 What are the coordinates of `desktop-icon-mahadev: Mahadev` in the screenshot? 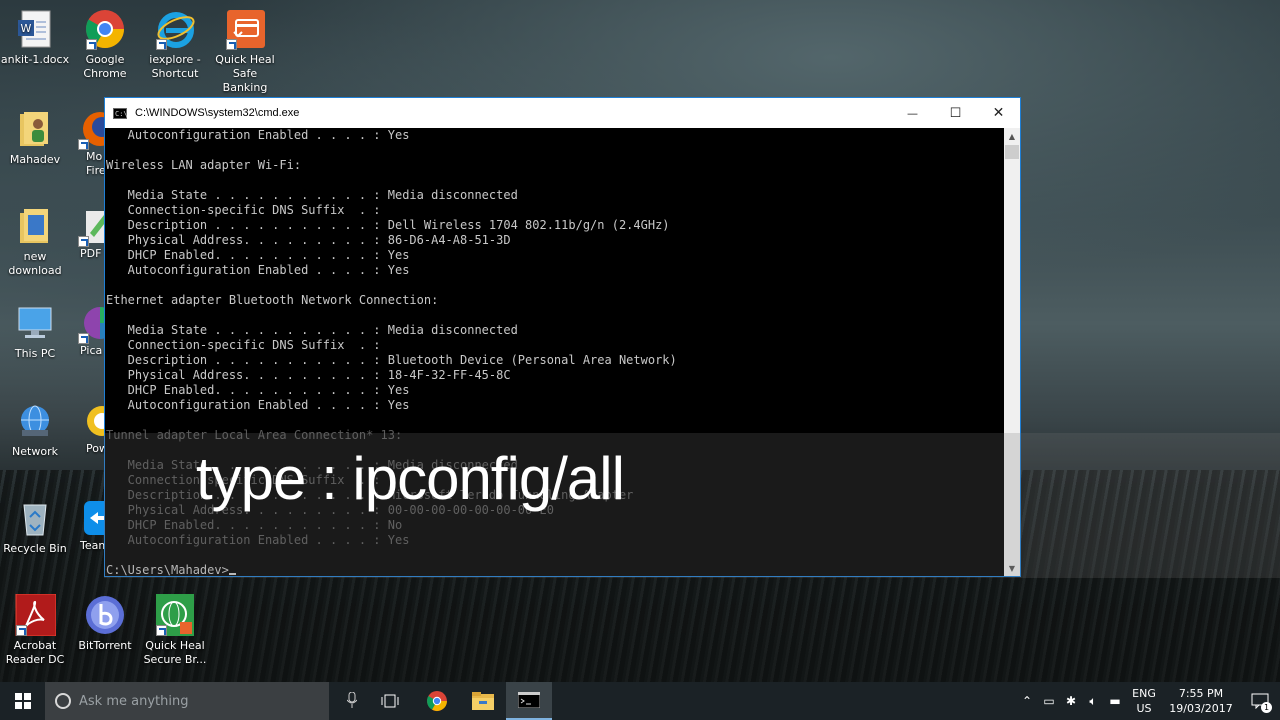 It's located at (35, 137).